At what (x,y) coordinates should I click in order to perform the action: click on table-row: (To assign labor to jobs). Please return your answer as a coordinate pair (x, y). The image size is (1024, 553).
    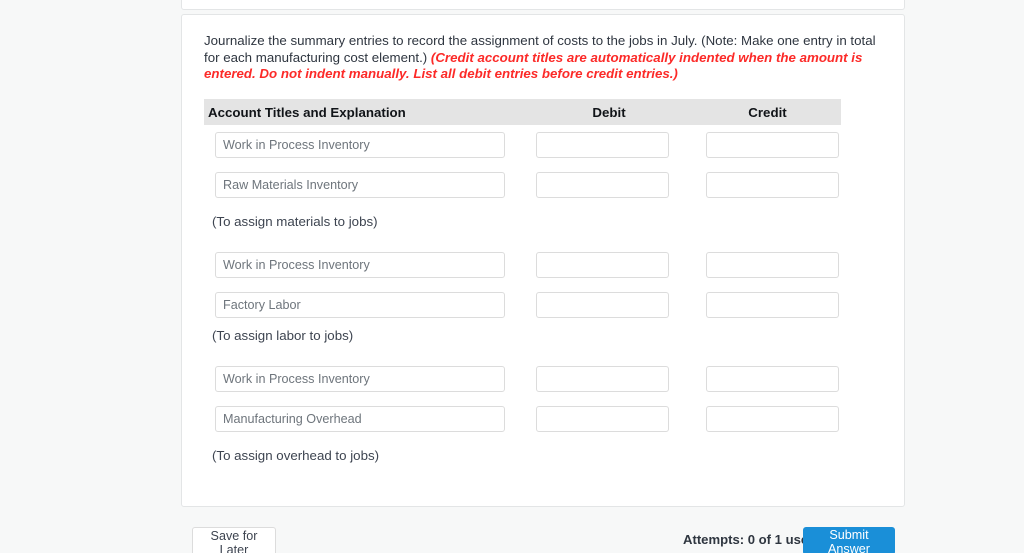
    Looking at the image, I should click on (522, 339).